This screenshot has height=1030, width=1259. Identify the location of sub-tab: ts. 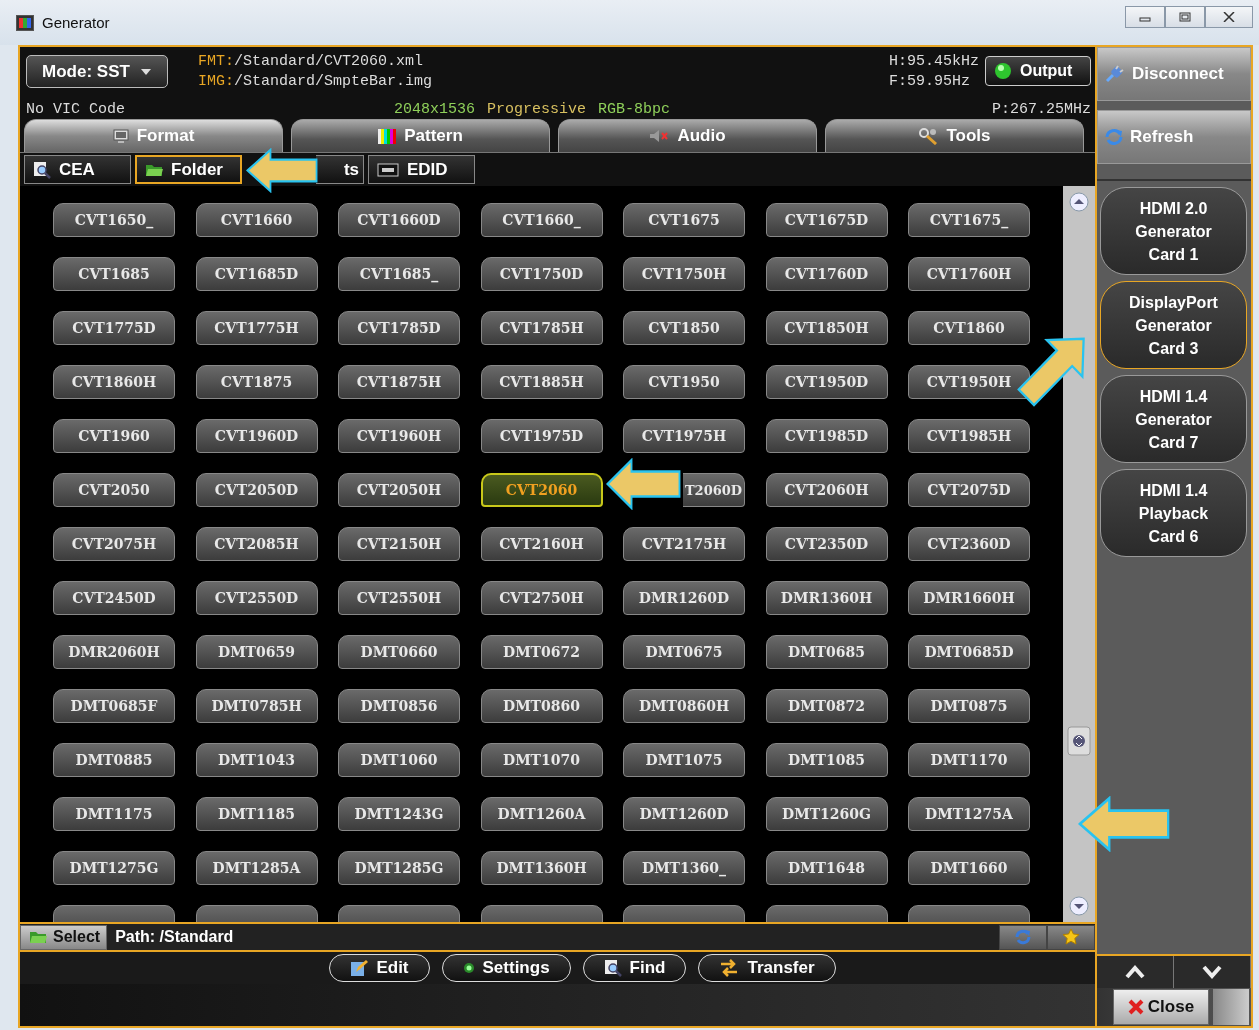
(340, 169).